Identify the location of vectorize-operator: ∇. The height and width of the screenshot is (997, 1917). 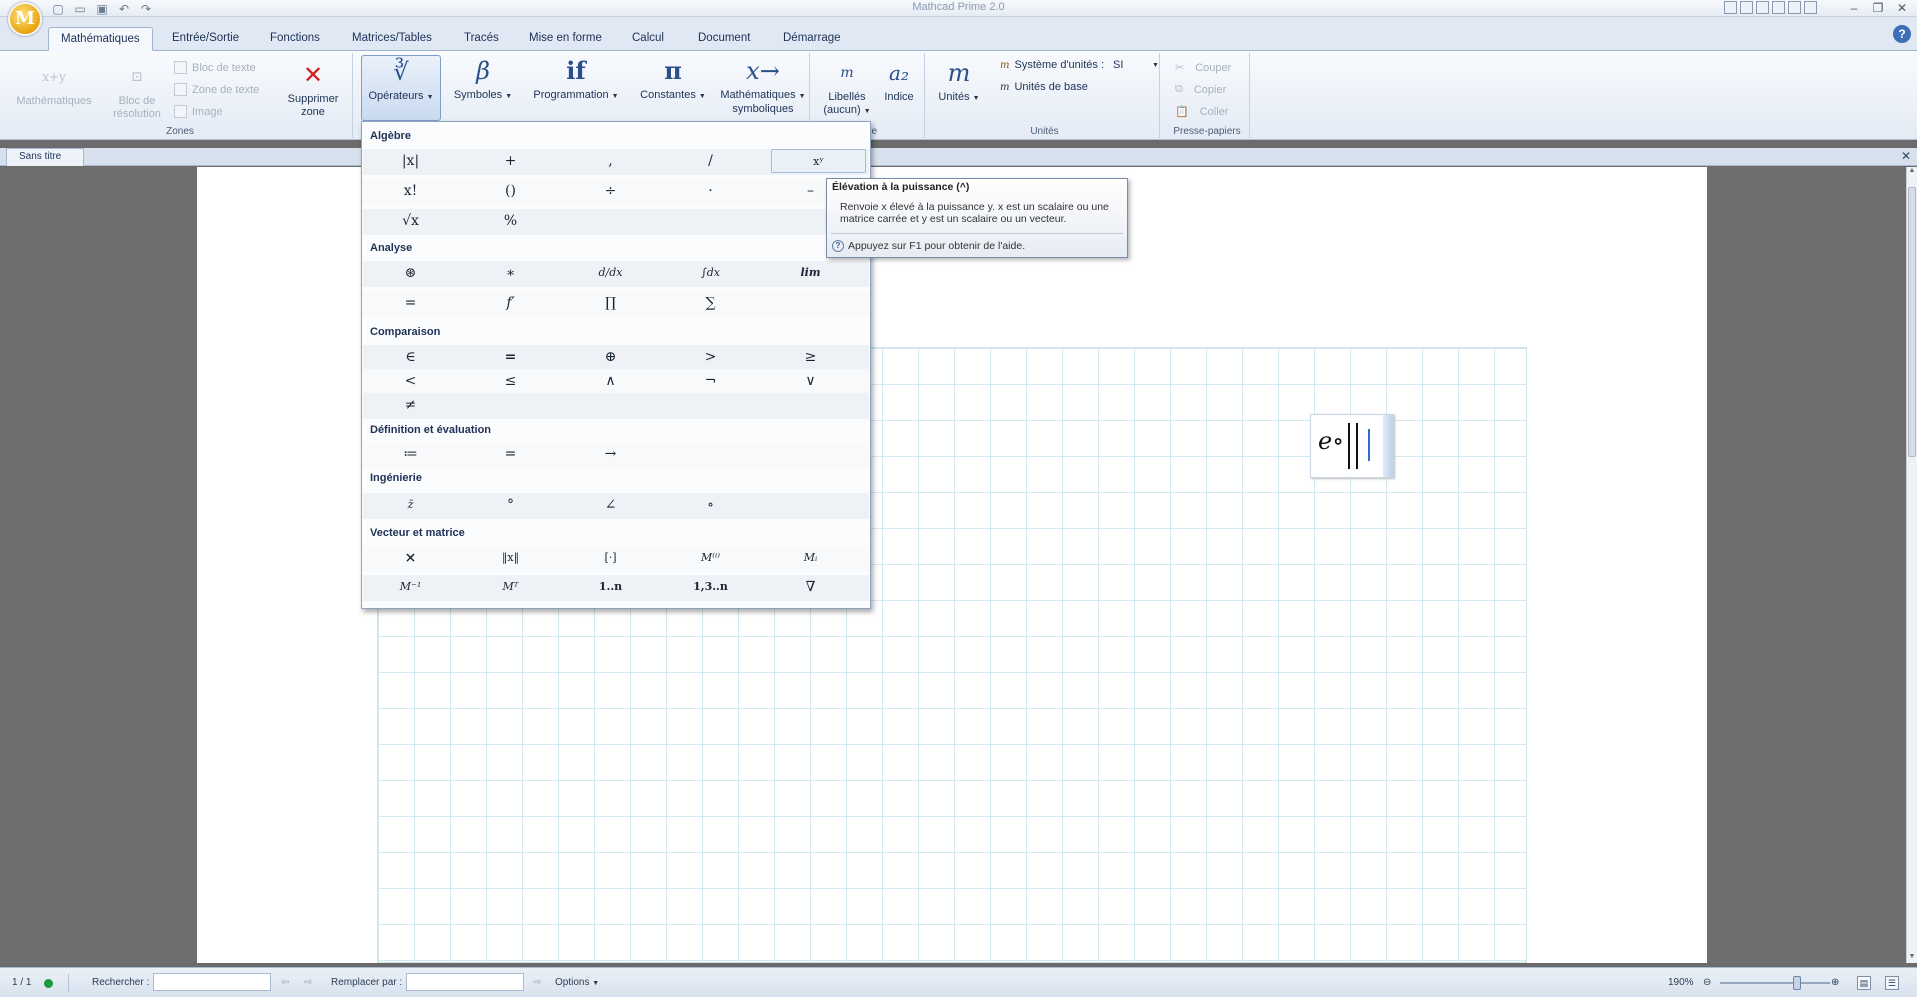
(810, 587).